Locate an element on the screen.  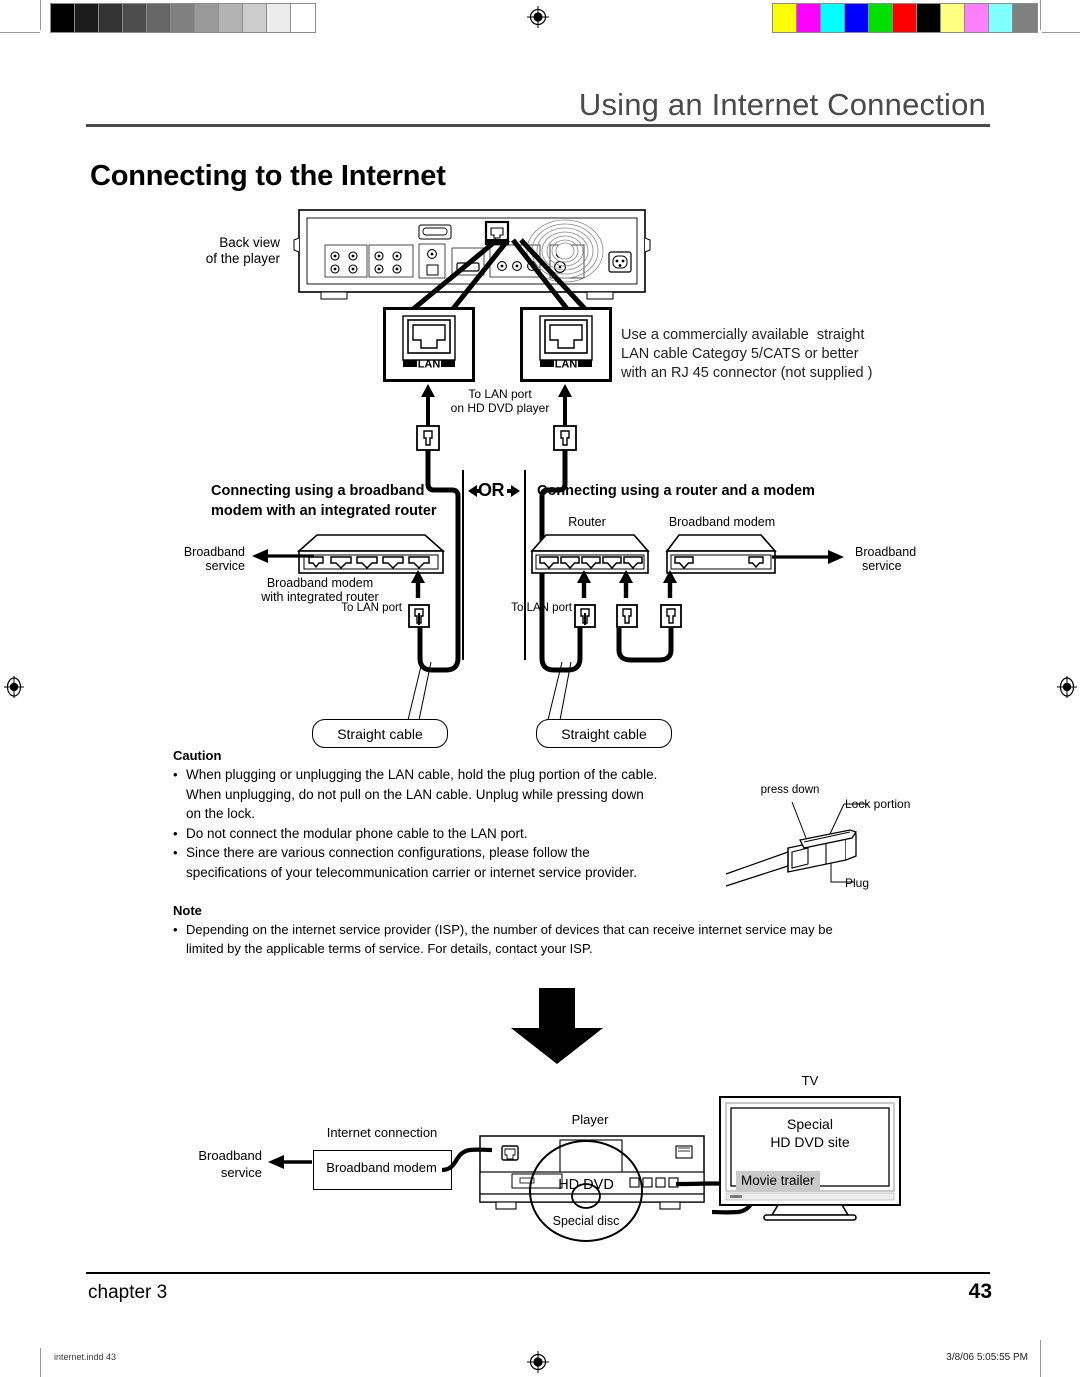
print-meta: 3/8/06 5:05:55 PM is located at coordinates (987, 1357).